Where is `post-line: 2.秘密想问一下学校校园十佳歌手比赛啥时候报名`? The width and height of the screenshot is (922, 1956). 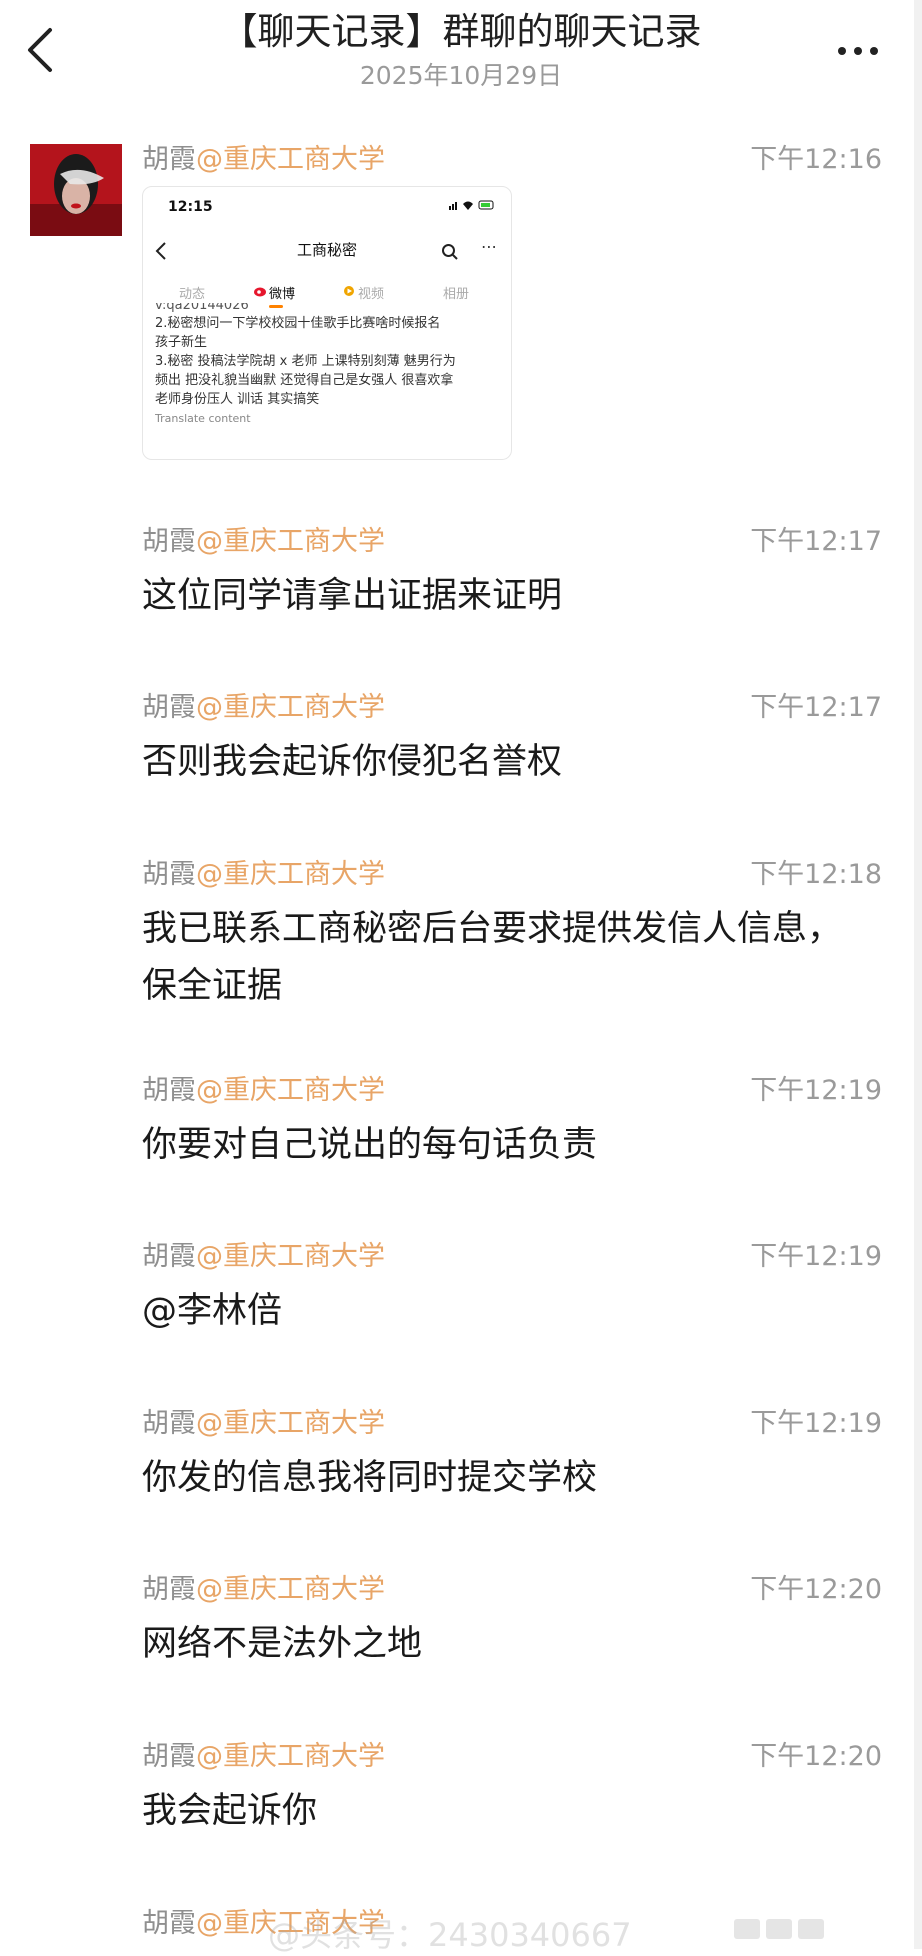 post-line: 2.秘密想问一下学校校园十佳歌手比赛啥时候报名 is located at coordinates (298, 323).